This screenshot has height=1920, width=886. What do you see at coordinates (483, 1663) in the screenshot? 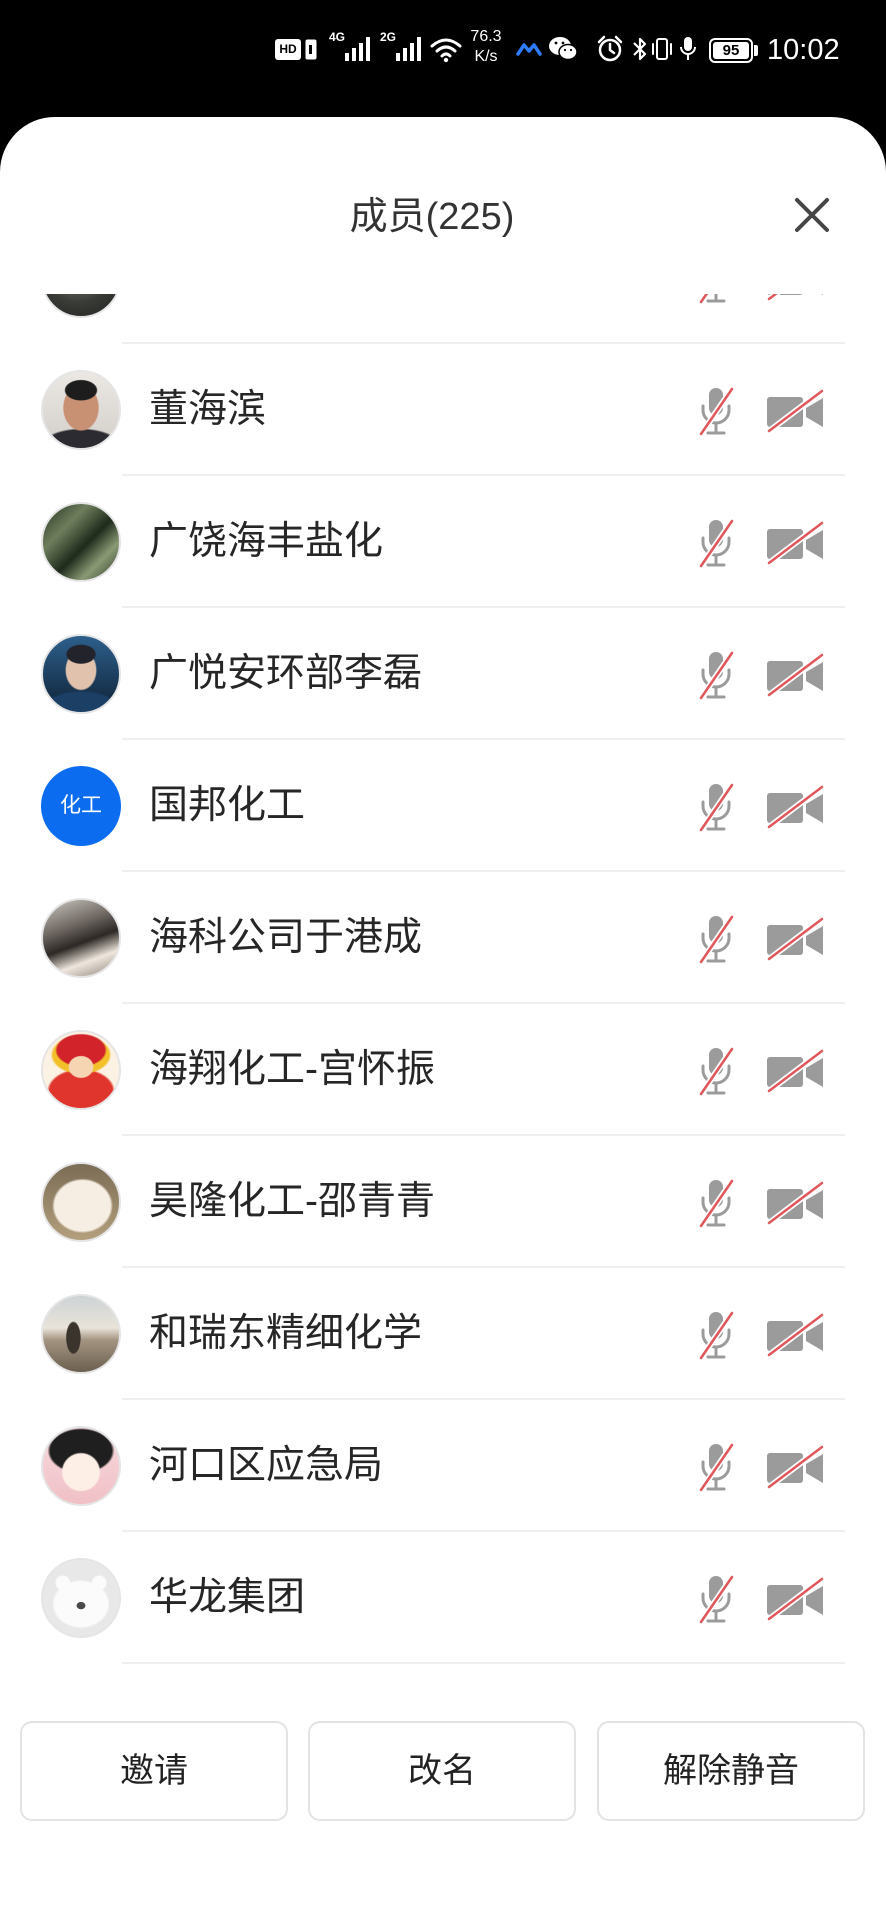
I see `row-divider` at bounding box center [483, 1663].